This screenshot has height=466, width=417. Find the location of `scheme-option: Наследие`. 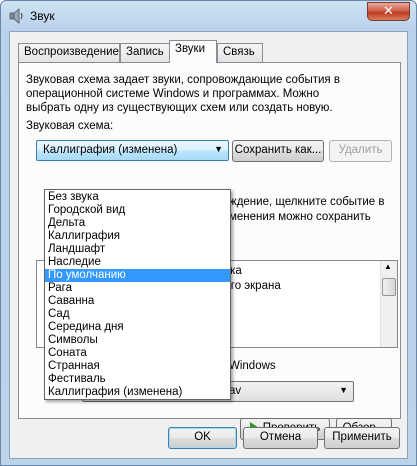

scheme-option: Наследие is located at coordinates (137, 262).